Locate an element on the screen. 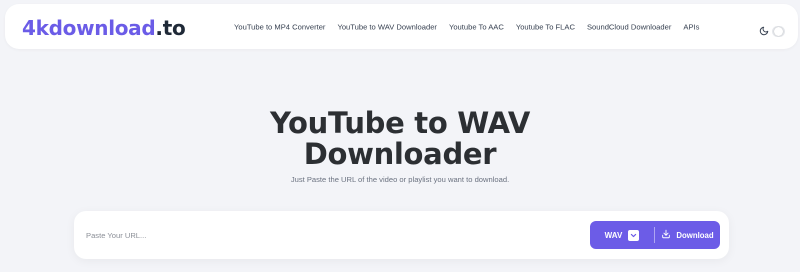  page-title-line-2: Downloader is located at coordinates (400, 154).